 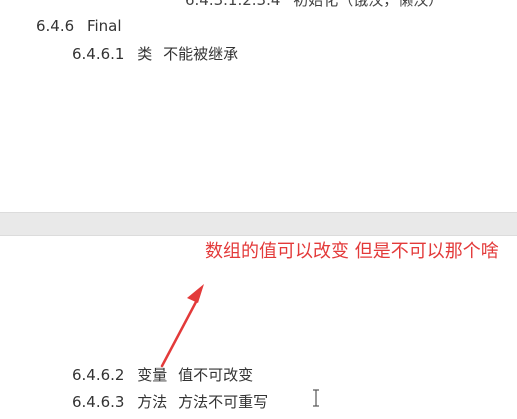 What do you see at coordinates (98, 54) in the screenshot?
I see `subsection-number: 6.4.6.1` at bounding box center [98, 54].